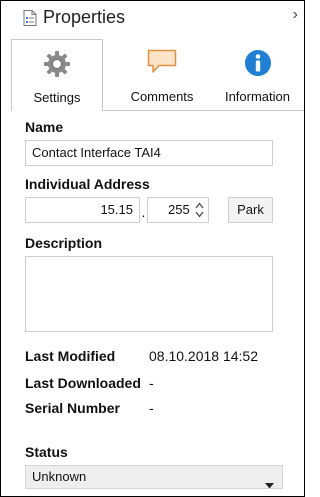 The width and height of the screenshot is (320, 497). What do you see at coordinates (295, 15) in the screenshot?
I see `collapse-chevron-icon: ›` at bounding box center [295, 15].